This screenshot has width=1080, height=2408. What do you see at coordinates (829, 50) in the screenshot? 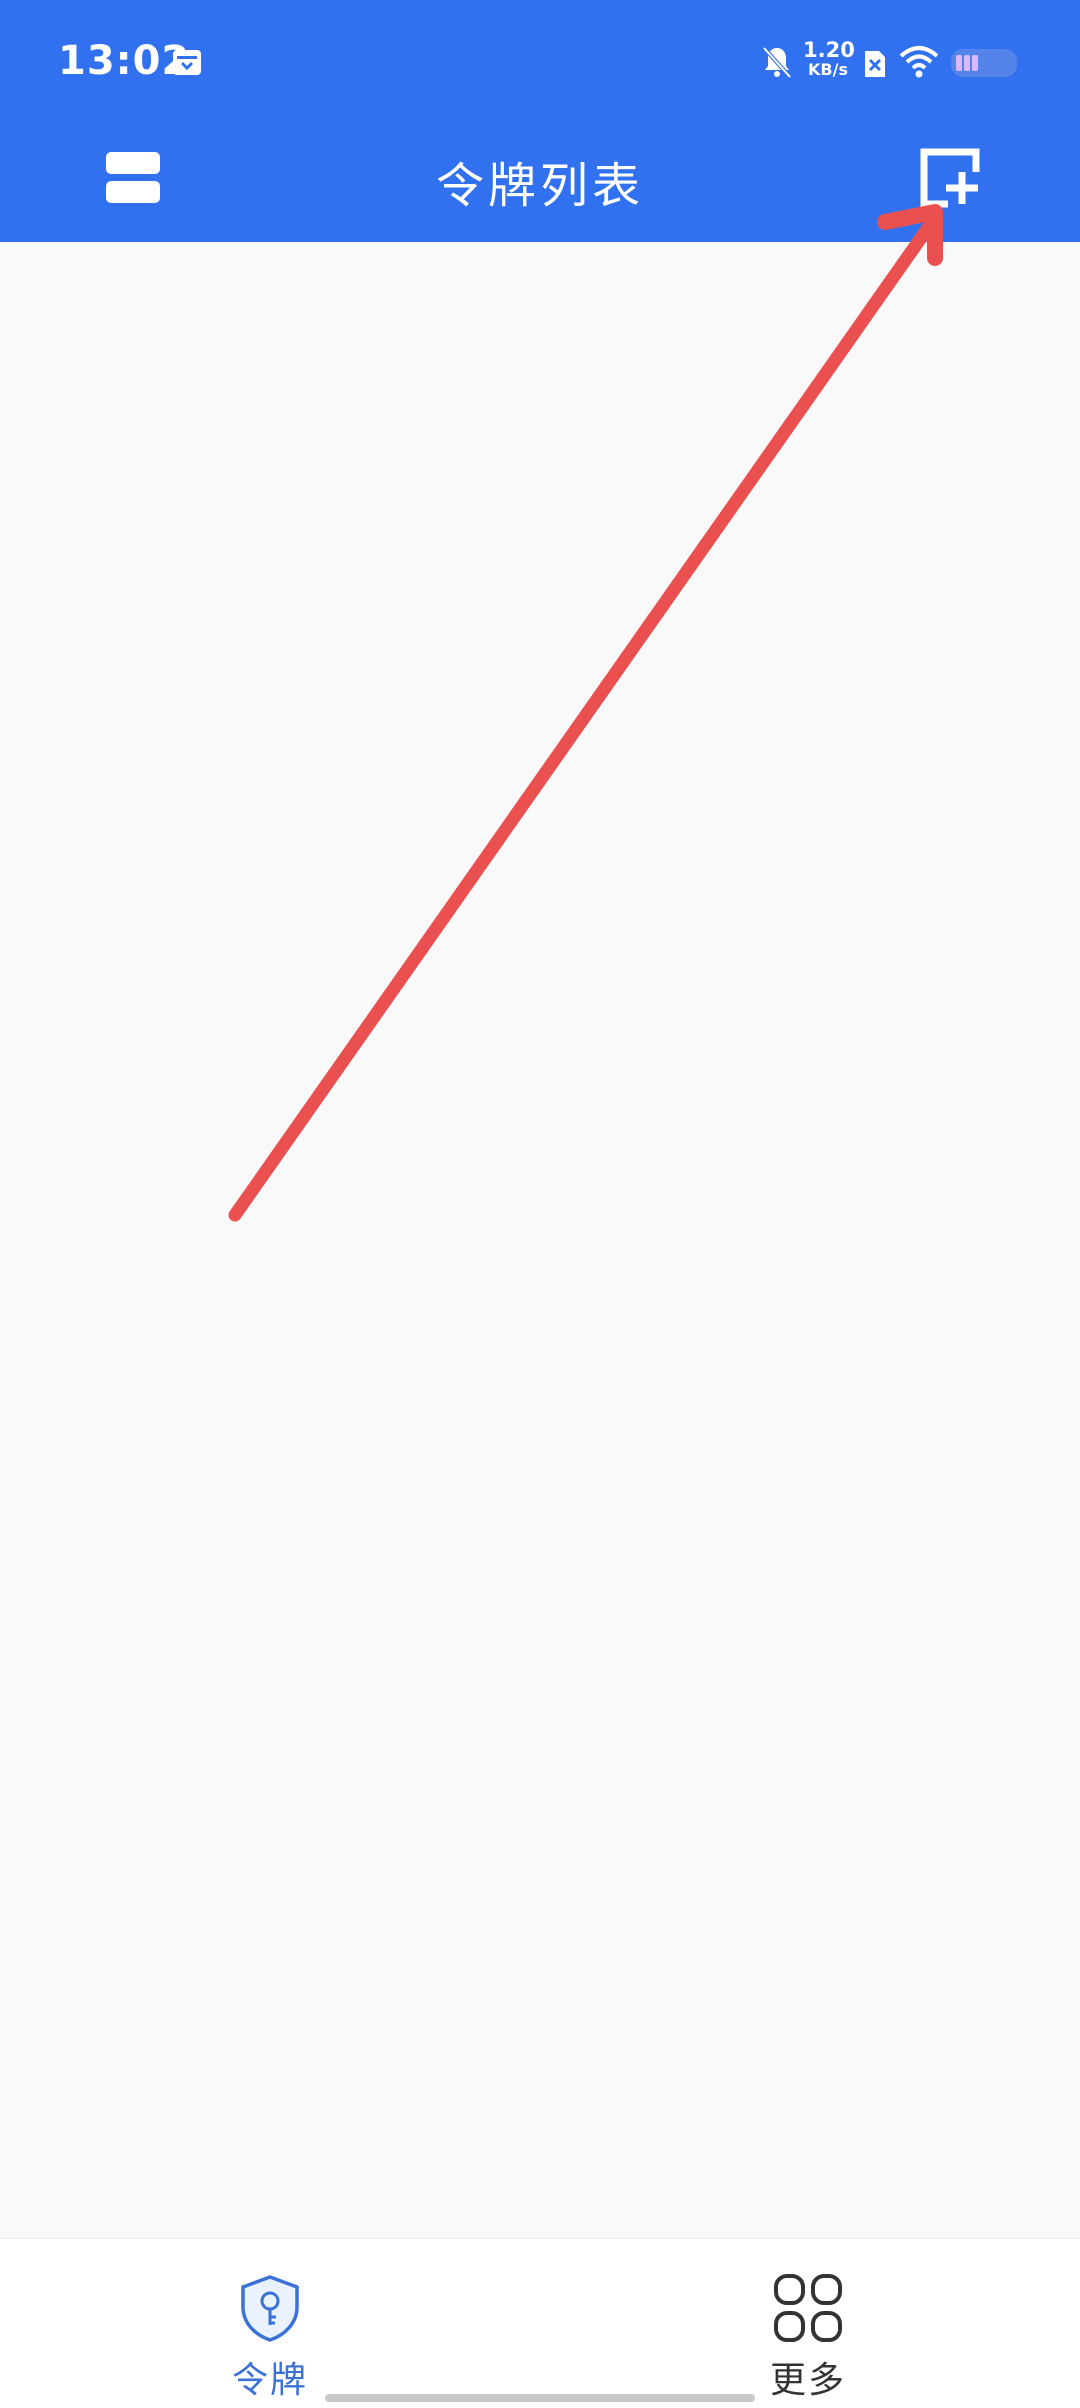
I see `network-speed-value: 1.20` at bounding box center [829, 50].